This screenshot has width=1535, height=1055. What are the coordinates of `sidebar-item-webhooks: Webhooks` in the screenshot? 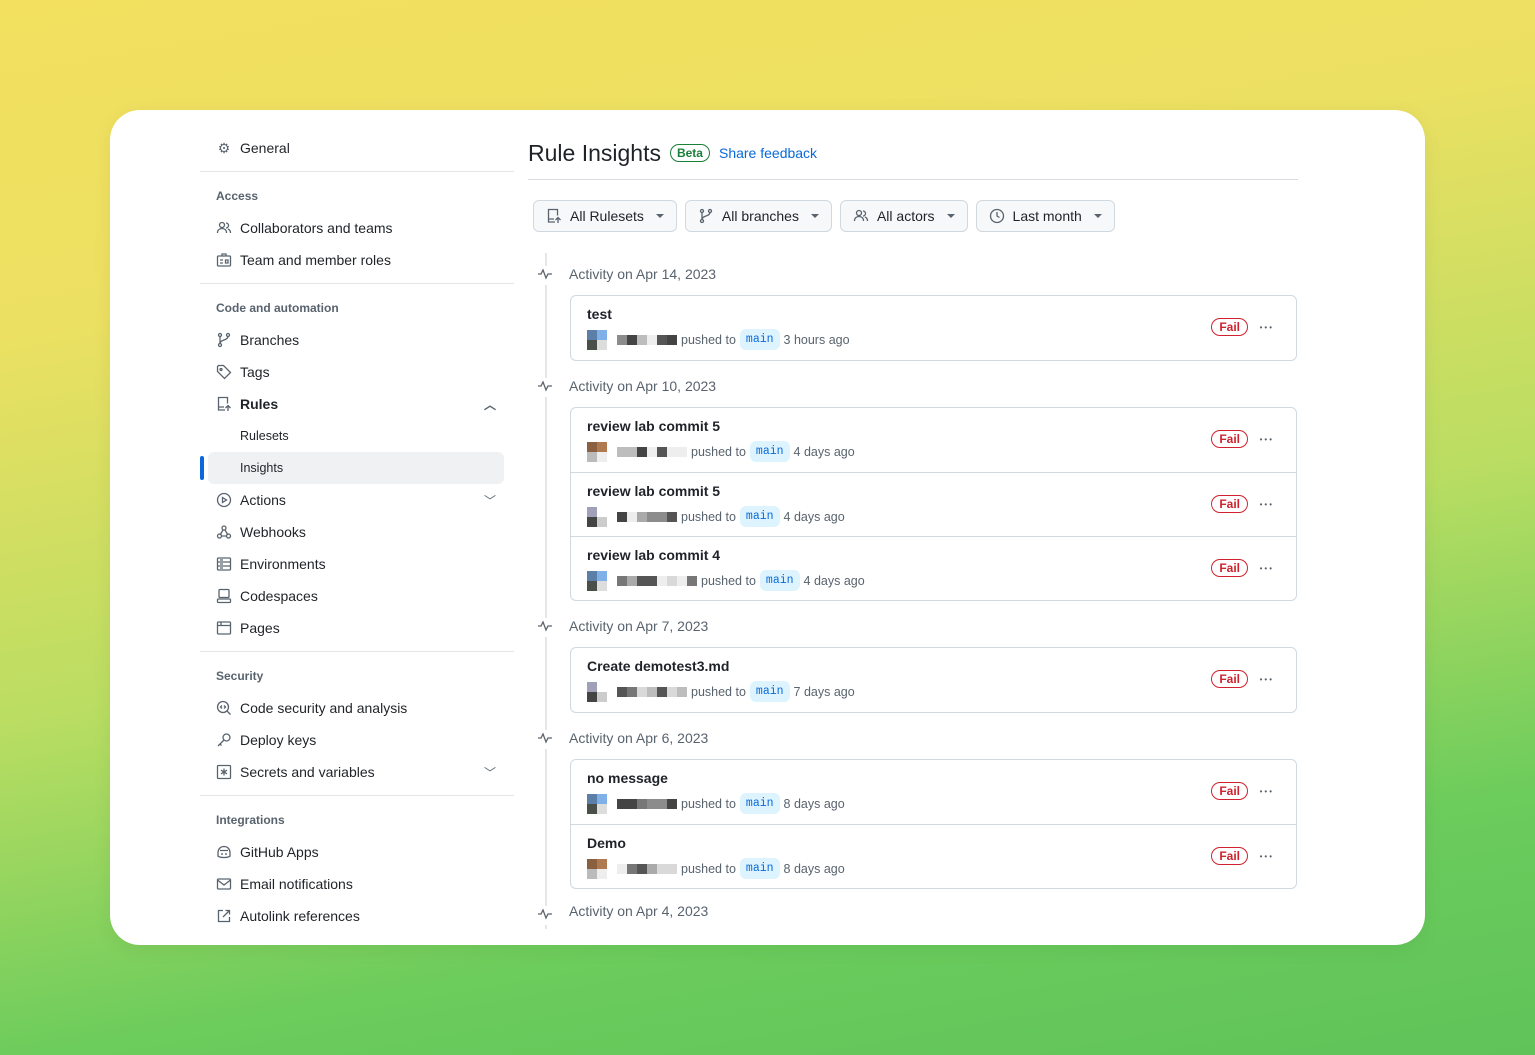 It's located at (357, 532).